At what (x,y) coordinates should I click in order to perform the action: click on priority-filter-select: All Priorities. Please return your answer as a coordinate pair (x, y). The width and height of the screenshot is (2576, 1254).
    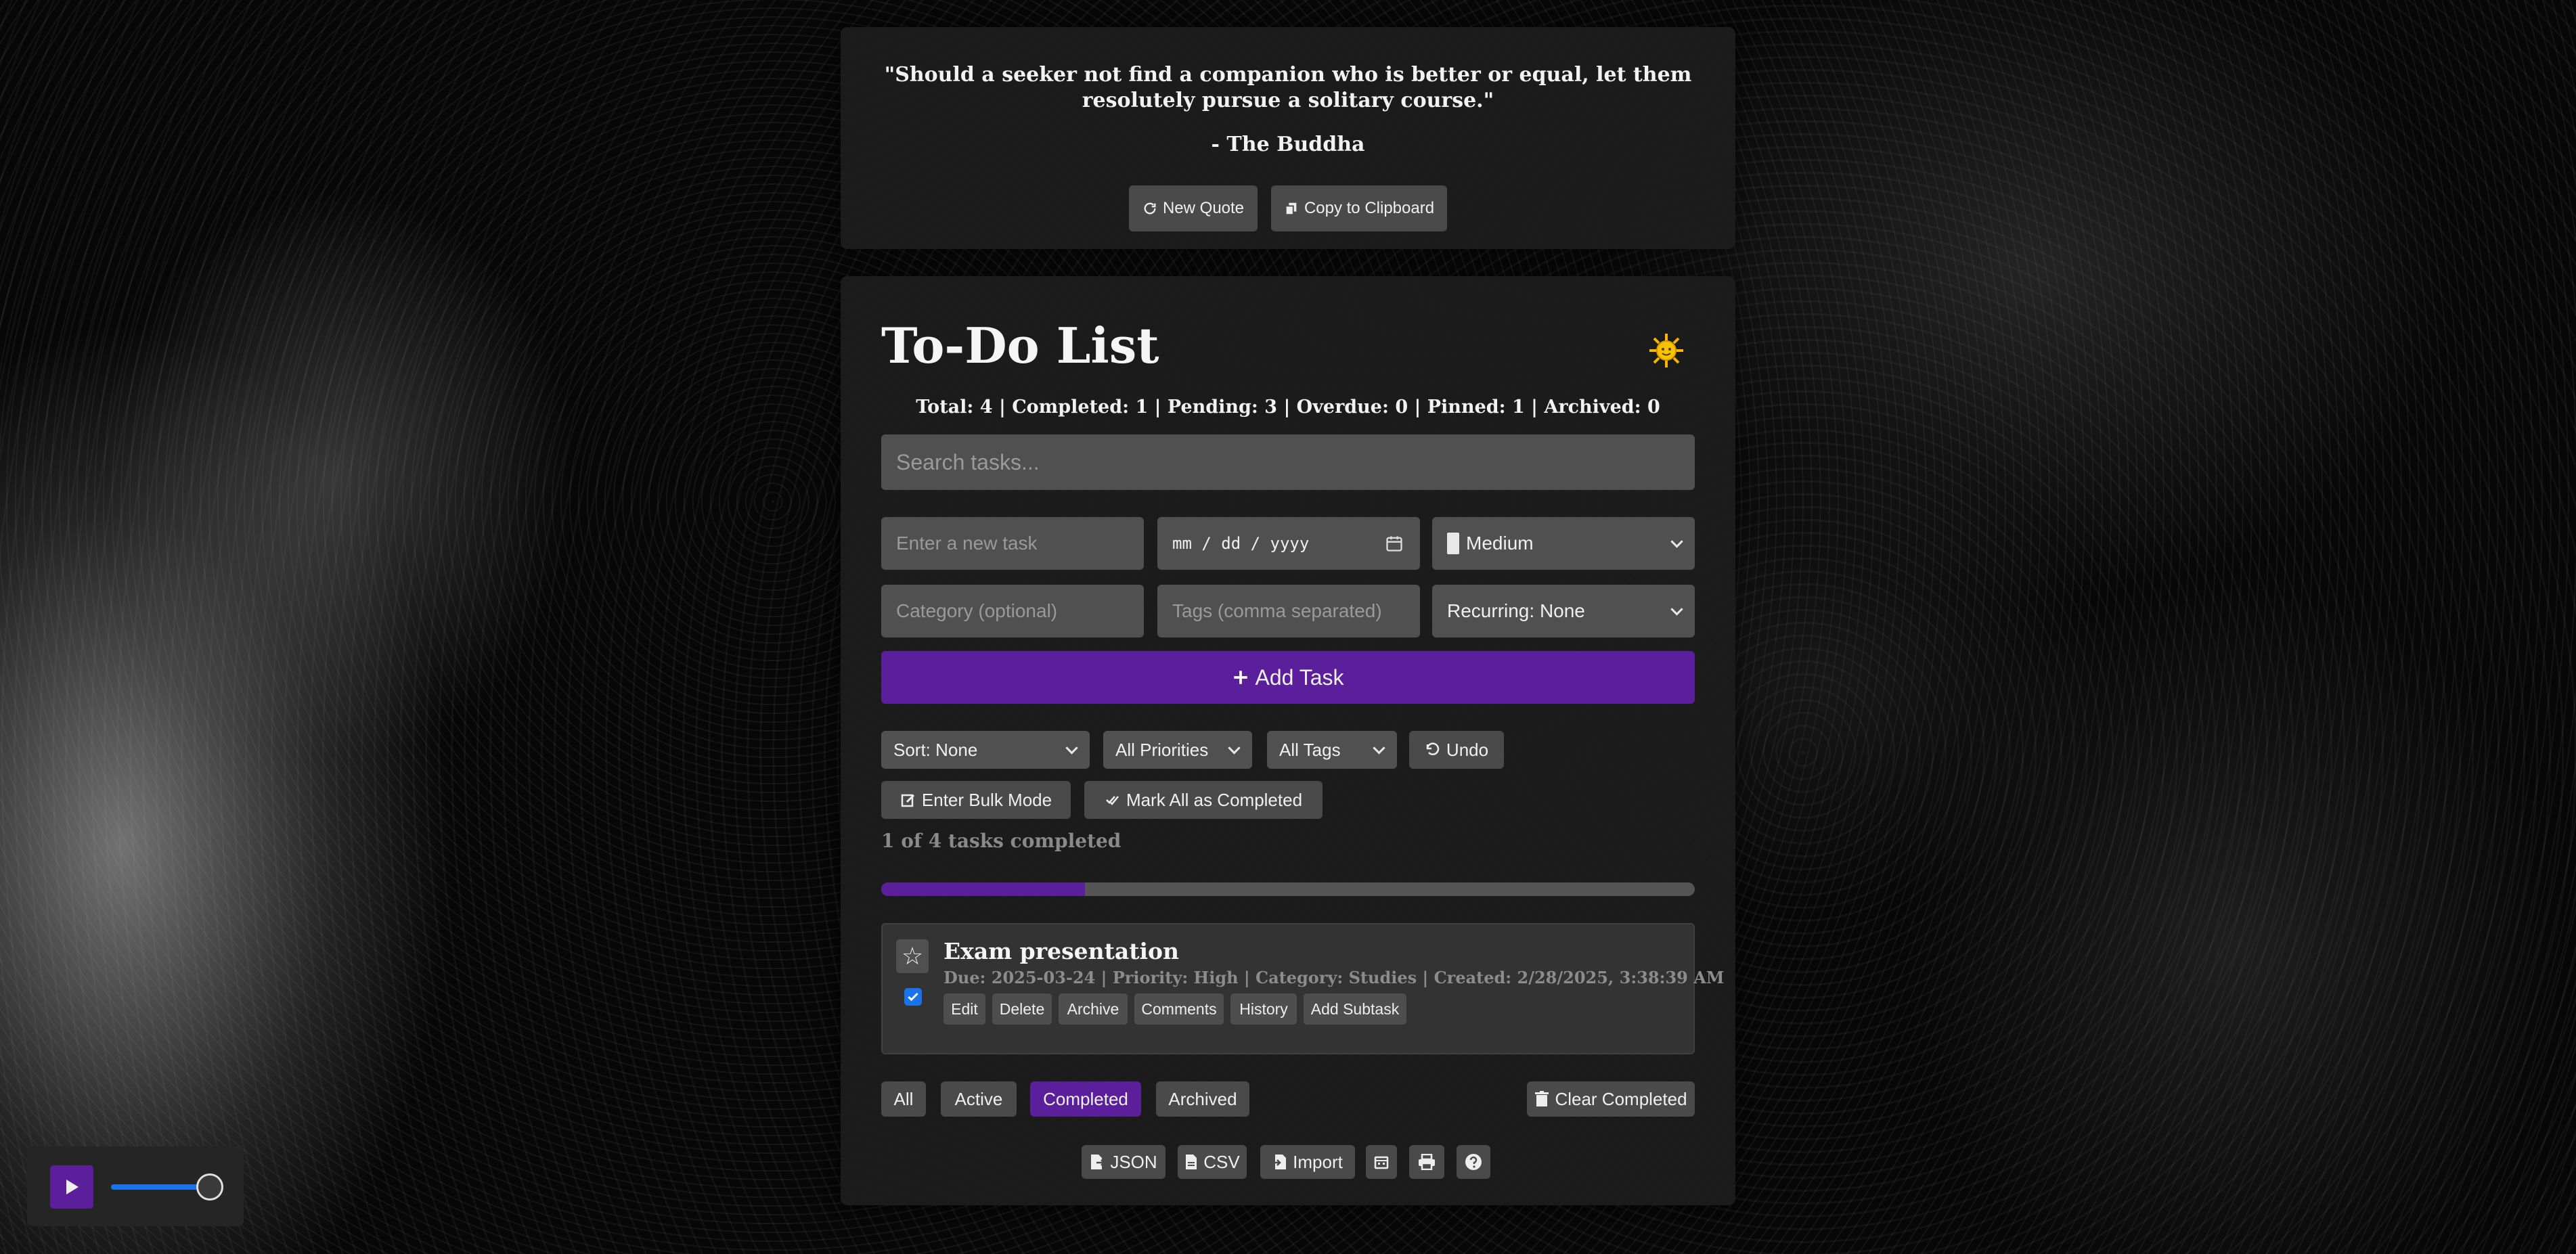
    Looking at the image, I should click on (1177, 750).